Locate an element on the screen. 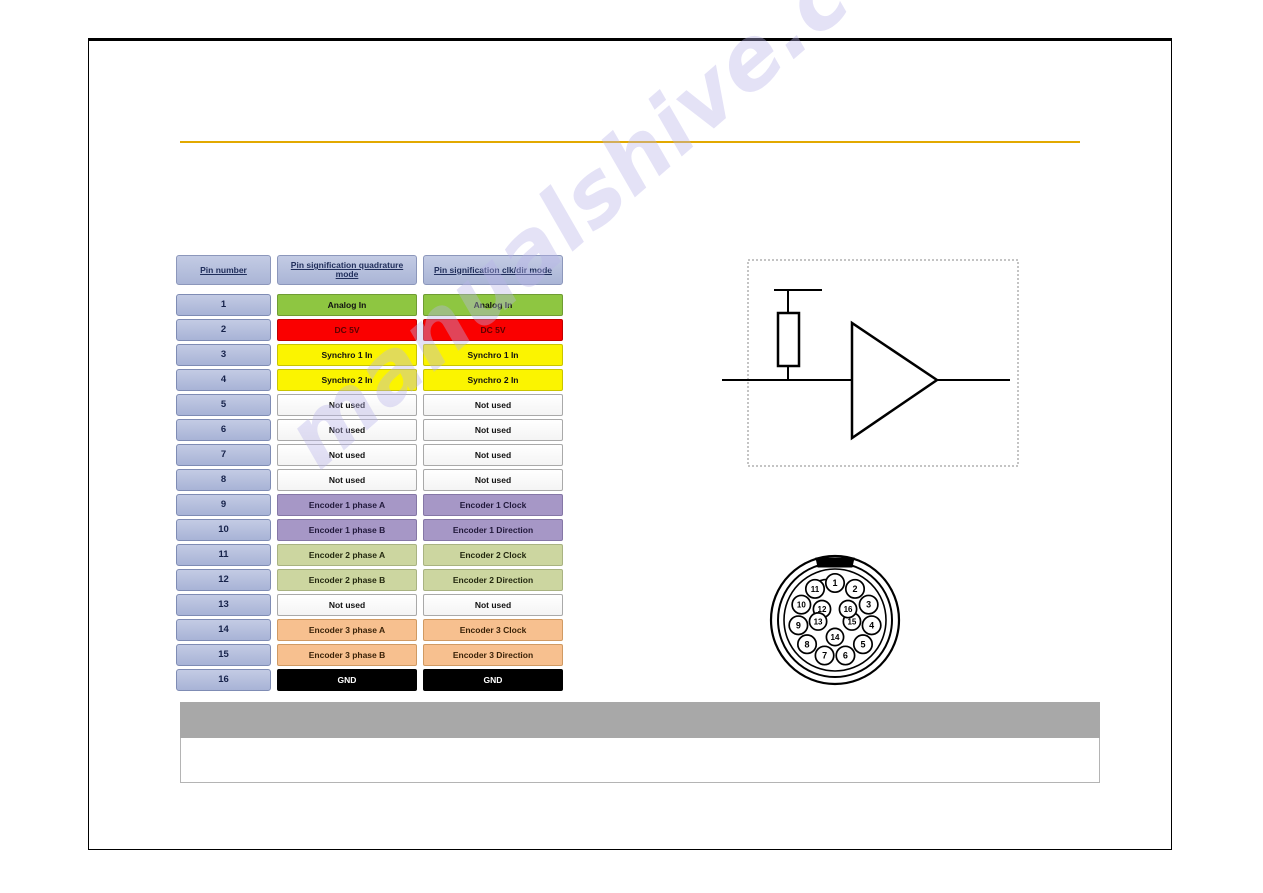 This screenshot has width=1263, height=893. bottom-panel-body is located at coordinates (640, 760).